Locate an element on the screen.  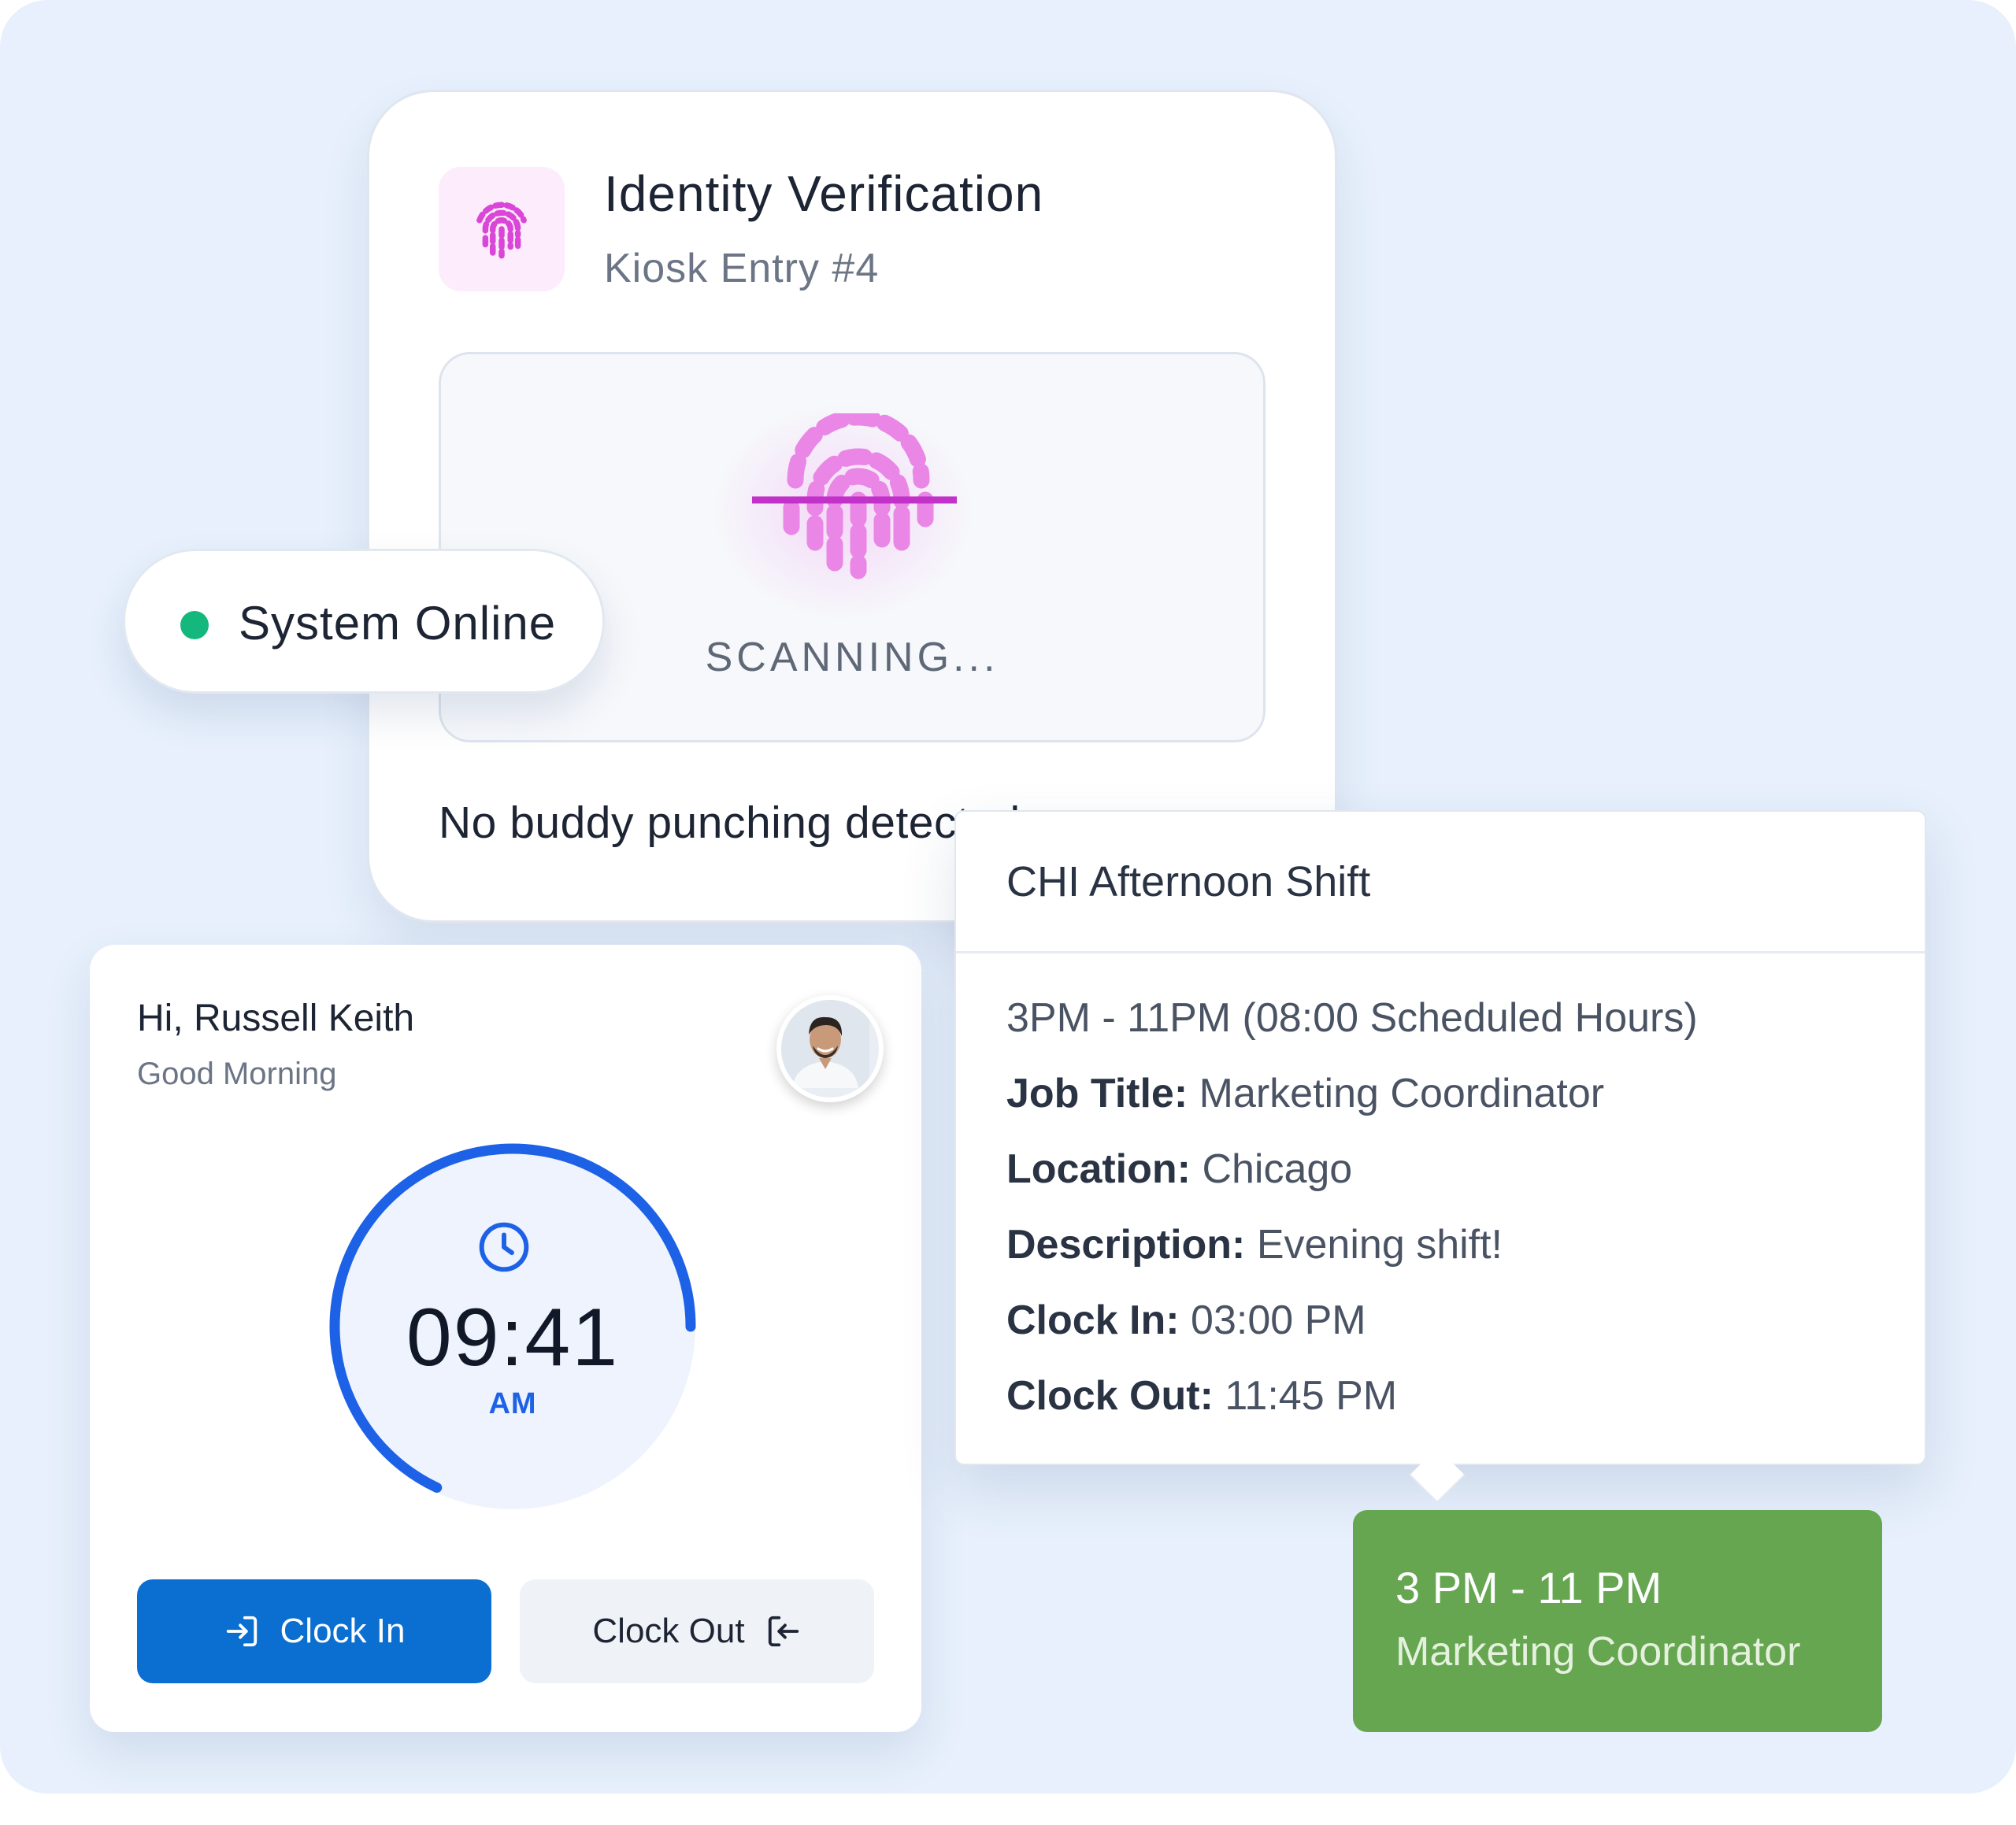
detail-value: 03:00 PM is located at coordinates (1278, 1320).